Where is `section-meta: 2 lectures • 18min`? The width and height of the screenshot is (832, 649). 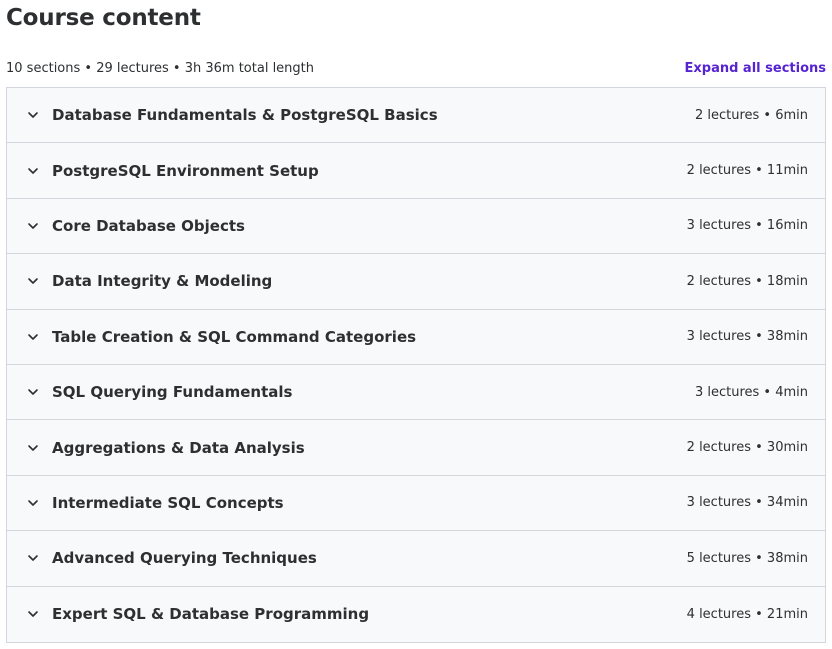 section-meta: 2 lectures • 18min is located at coordinates (747, 281).